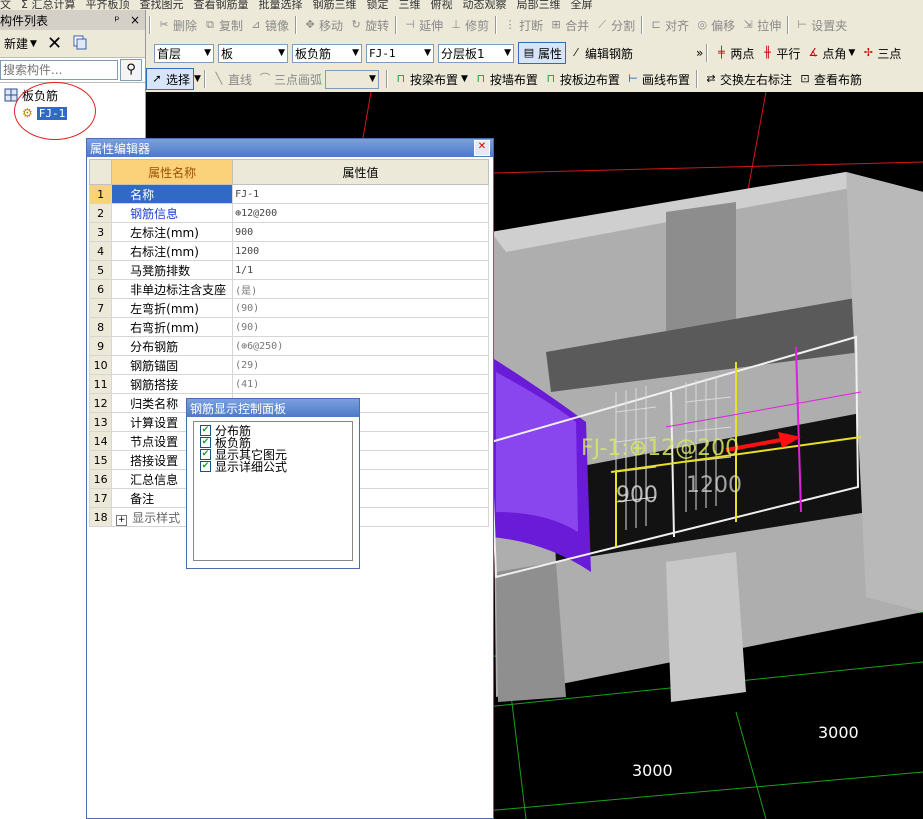 The image size is (923, 819). Describe the element at coordinates (107, 5) in the screenshot. I see `menu-item-flat-top: 平齐板顶` at that location.